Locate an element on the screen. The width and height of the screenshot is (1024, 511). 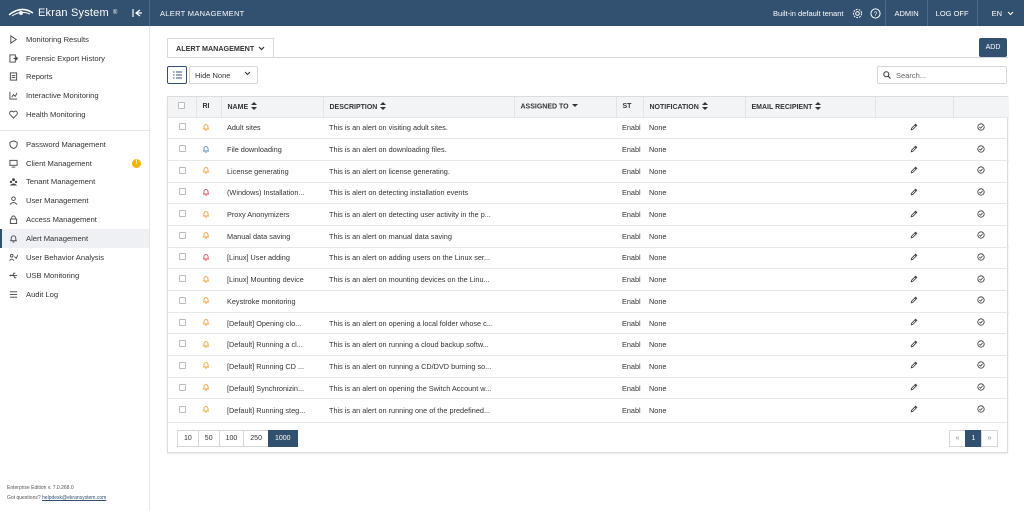
name-cell: Adult sites is located at coordinates (272, 128).